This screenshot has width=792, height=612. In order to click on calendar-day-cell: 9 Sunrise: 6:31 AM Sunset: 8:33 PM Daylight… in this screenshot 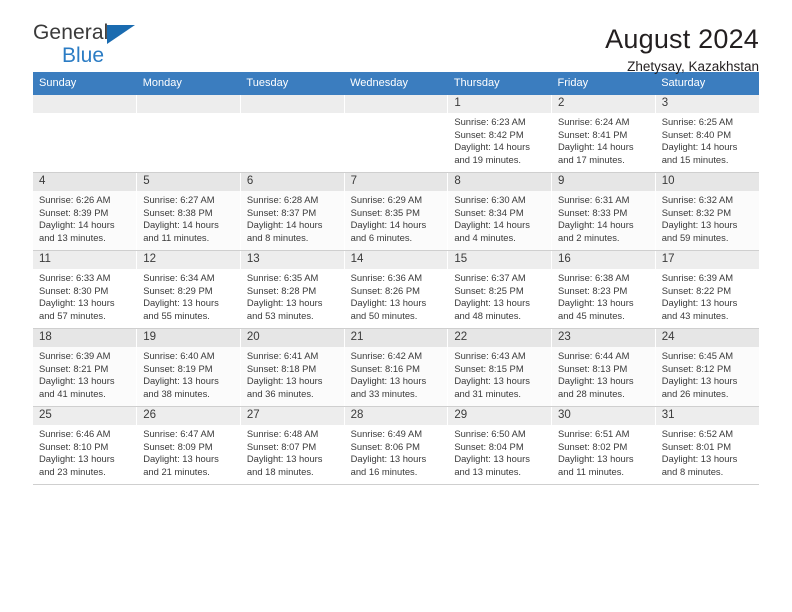, I will do `click(603, 211)`.